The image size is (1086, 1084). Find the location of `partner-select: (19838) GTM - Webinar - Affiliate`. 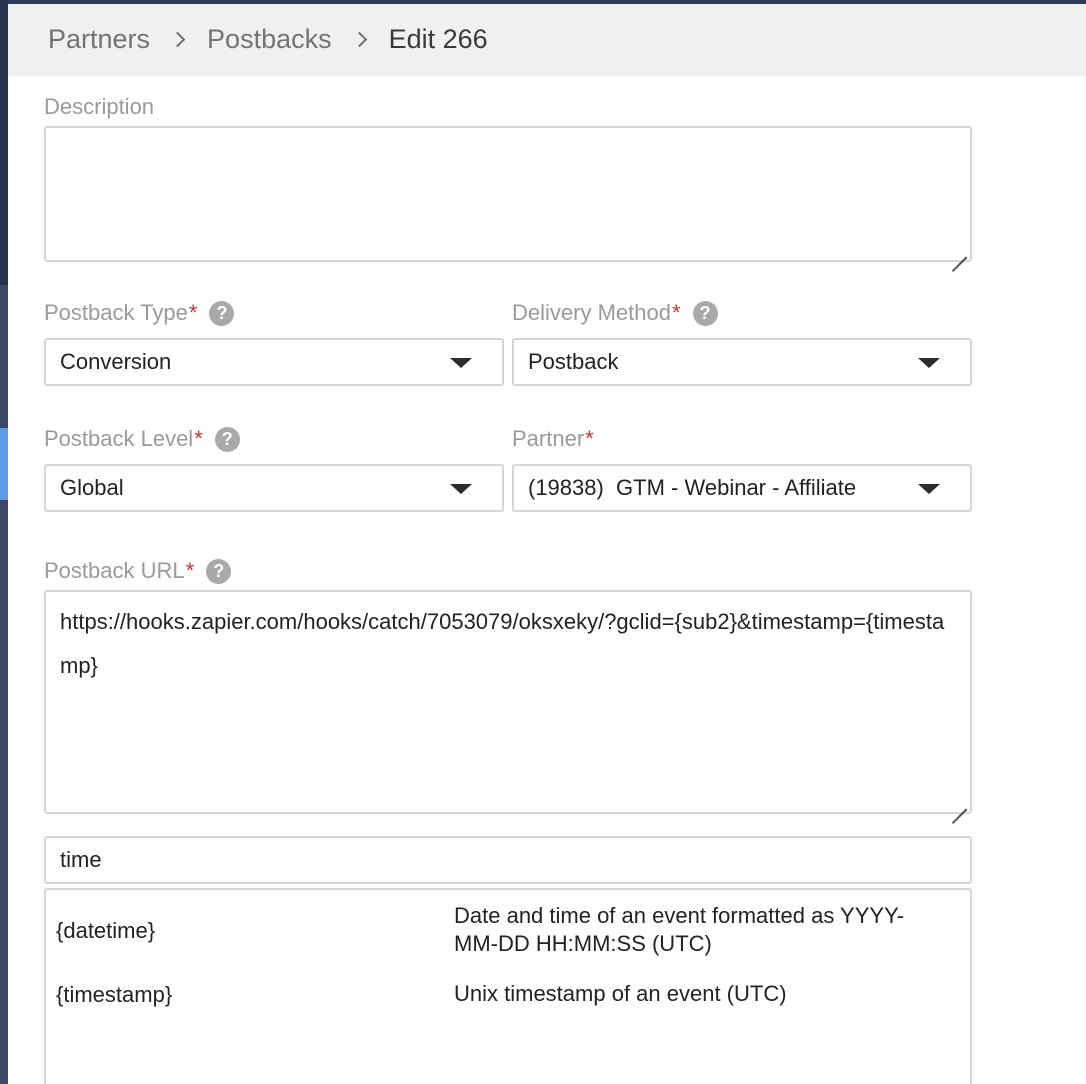

partner-select: (19838) GTM - Webinar - Affiliate is located at coordinates (742, 488).